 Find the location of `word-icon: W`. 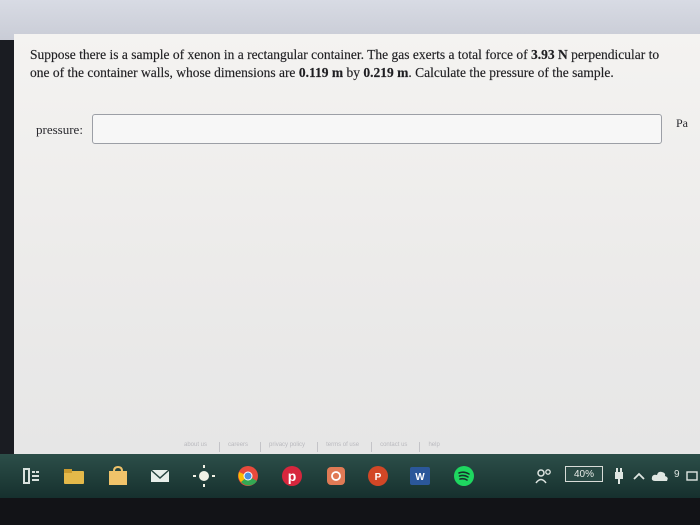

word-icon: W is located at coordinates (420, 476).